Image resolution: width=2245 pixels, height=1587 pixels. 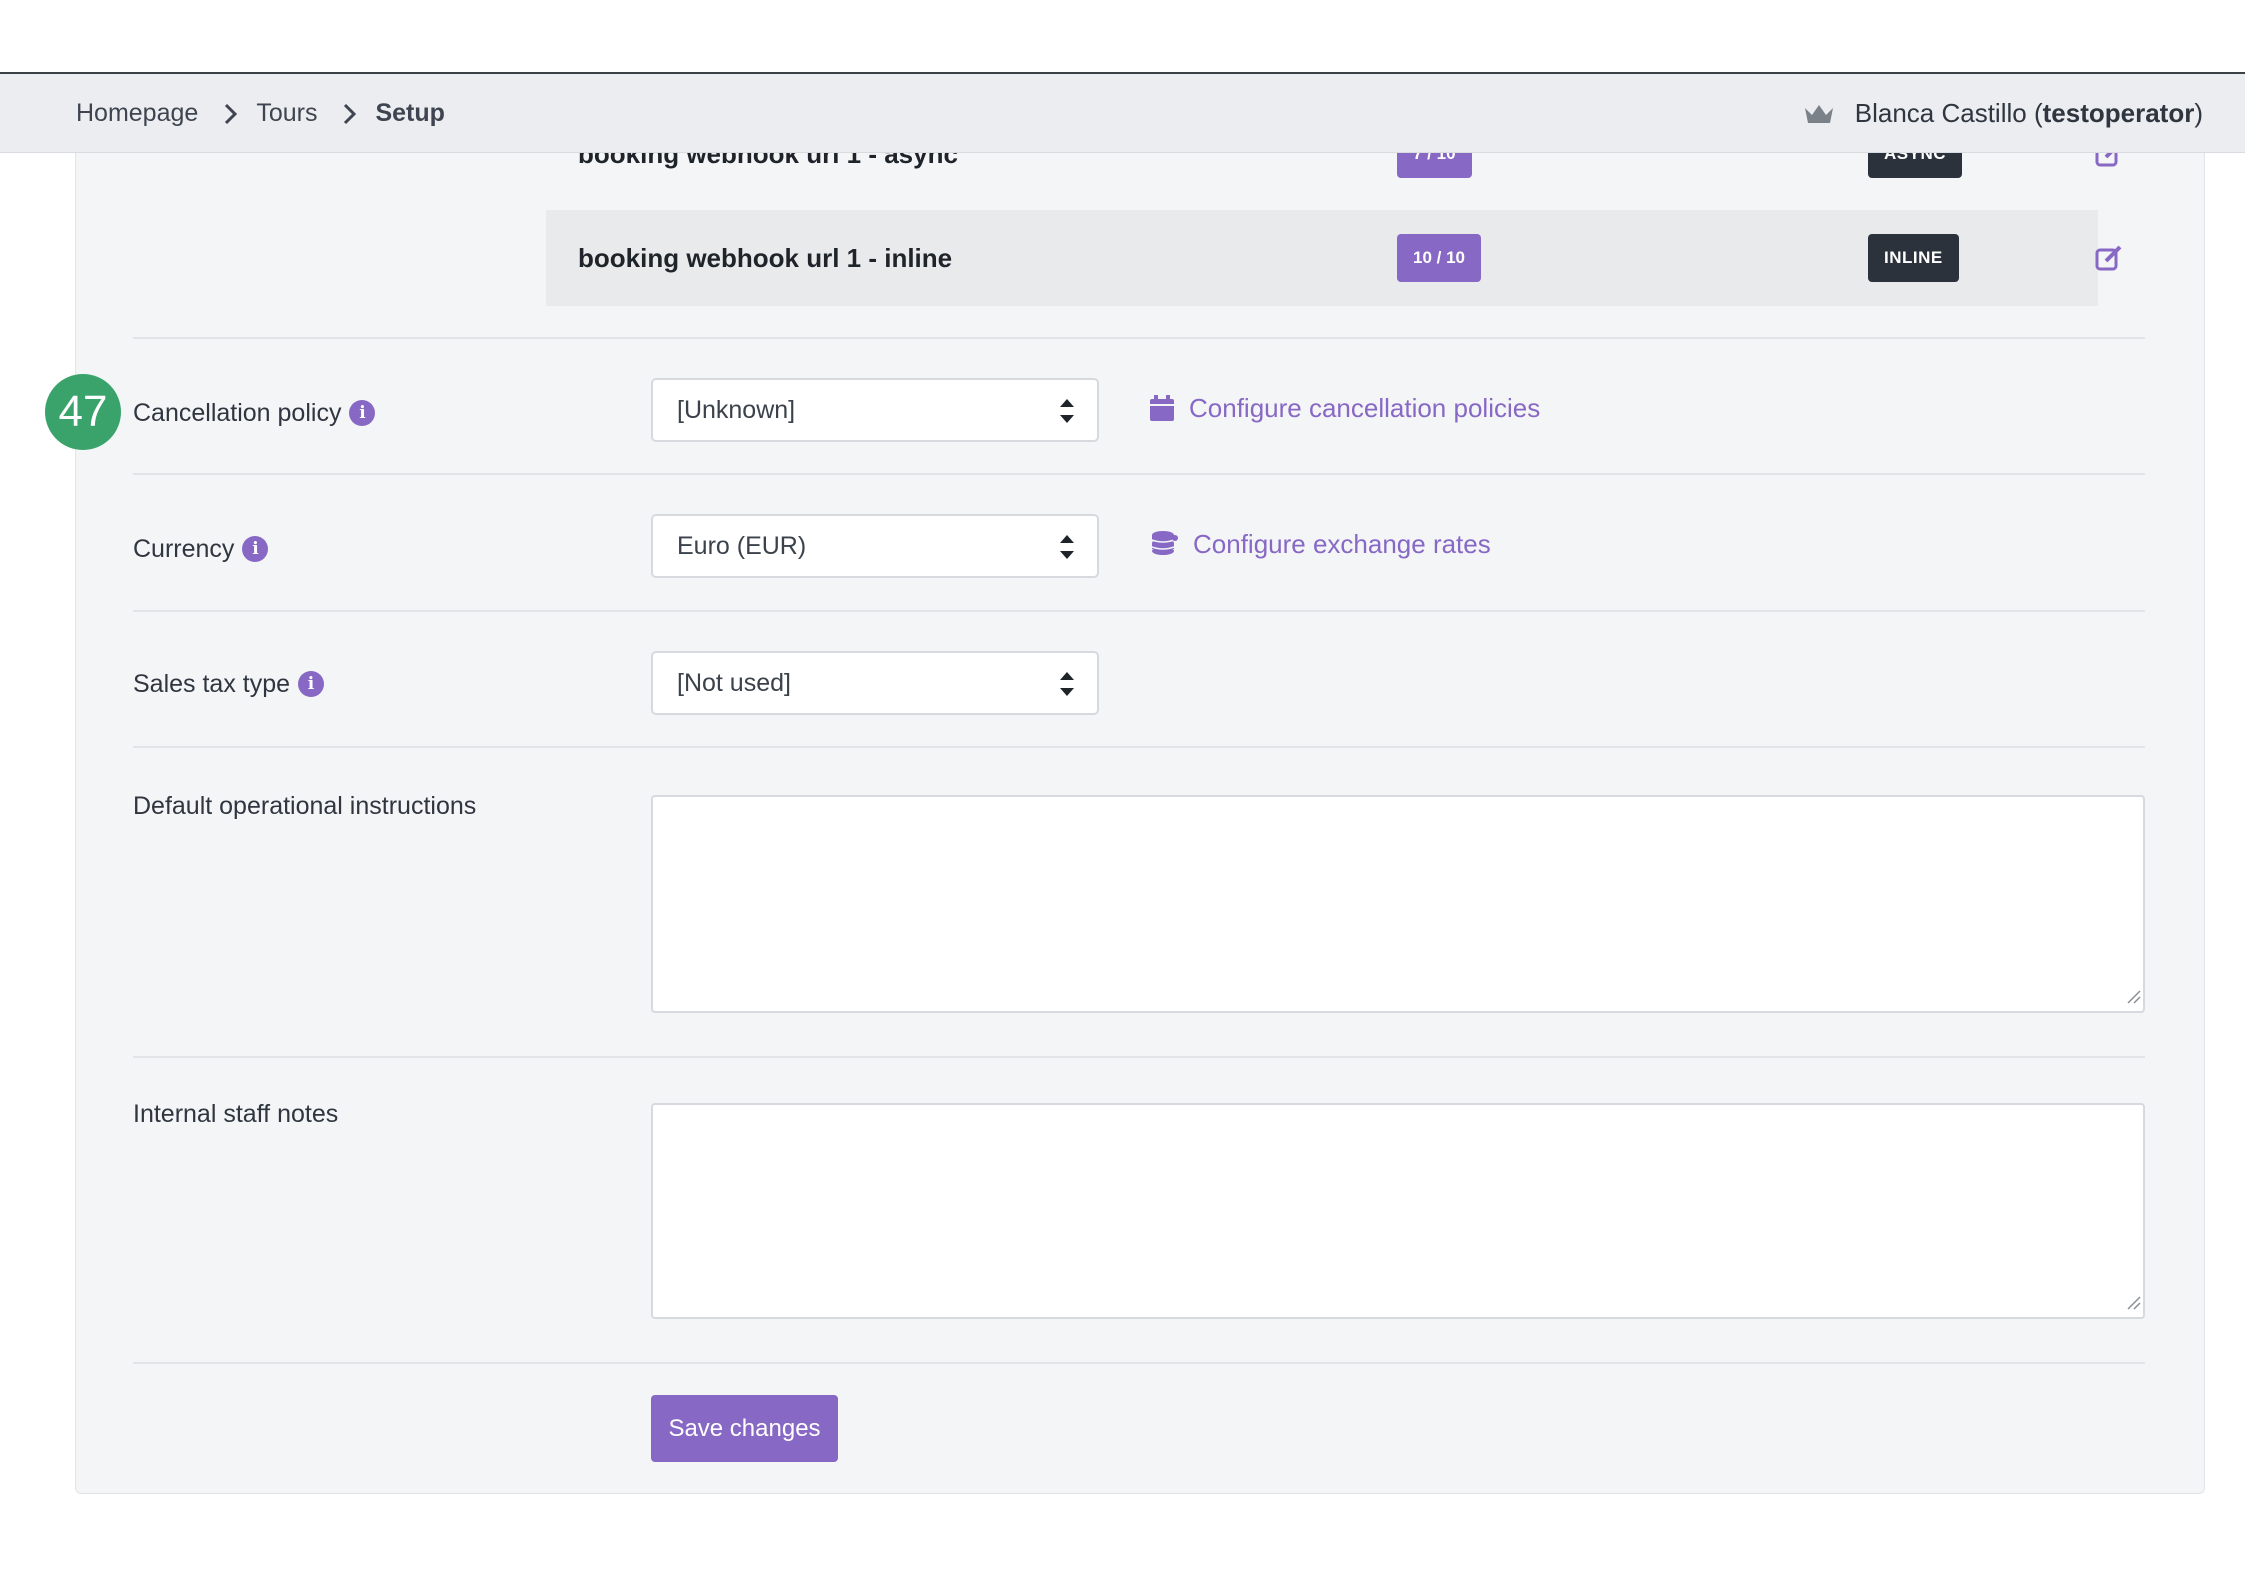 I want to click on webhook-name: booking webhook url 1 - inline, so click(x=765, y=257).